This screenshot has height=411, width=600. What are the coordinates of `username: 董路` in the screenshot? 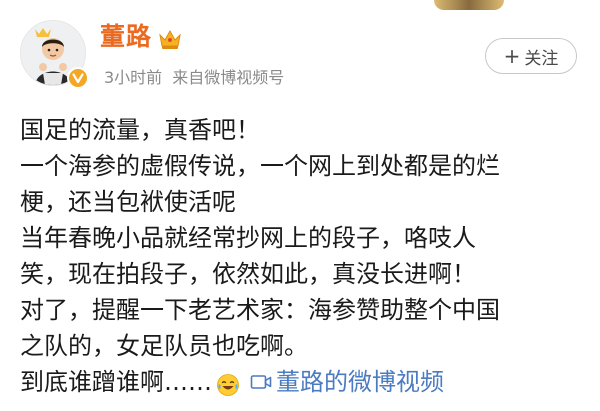 It's located at (141, 37).